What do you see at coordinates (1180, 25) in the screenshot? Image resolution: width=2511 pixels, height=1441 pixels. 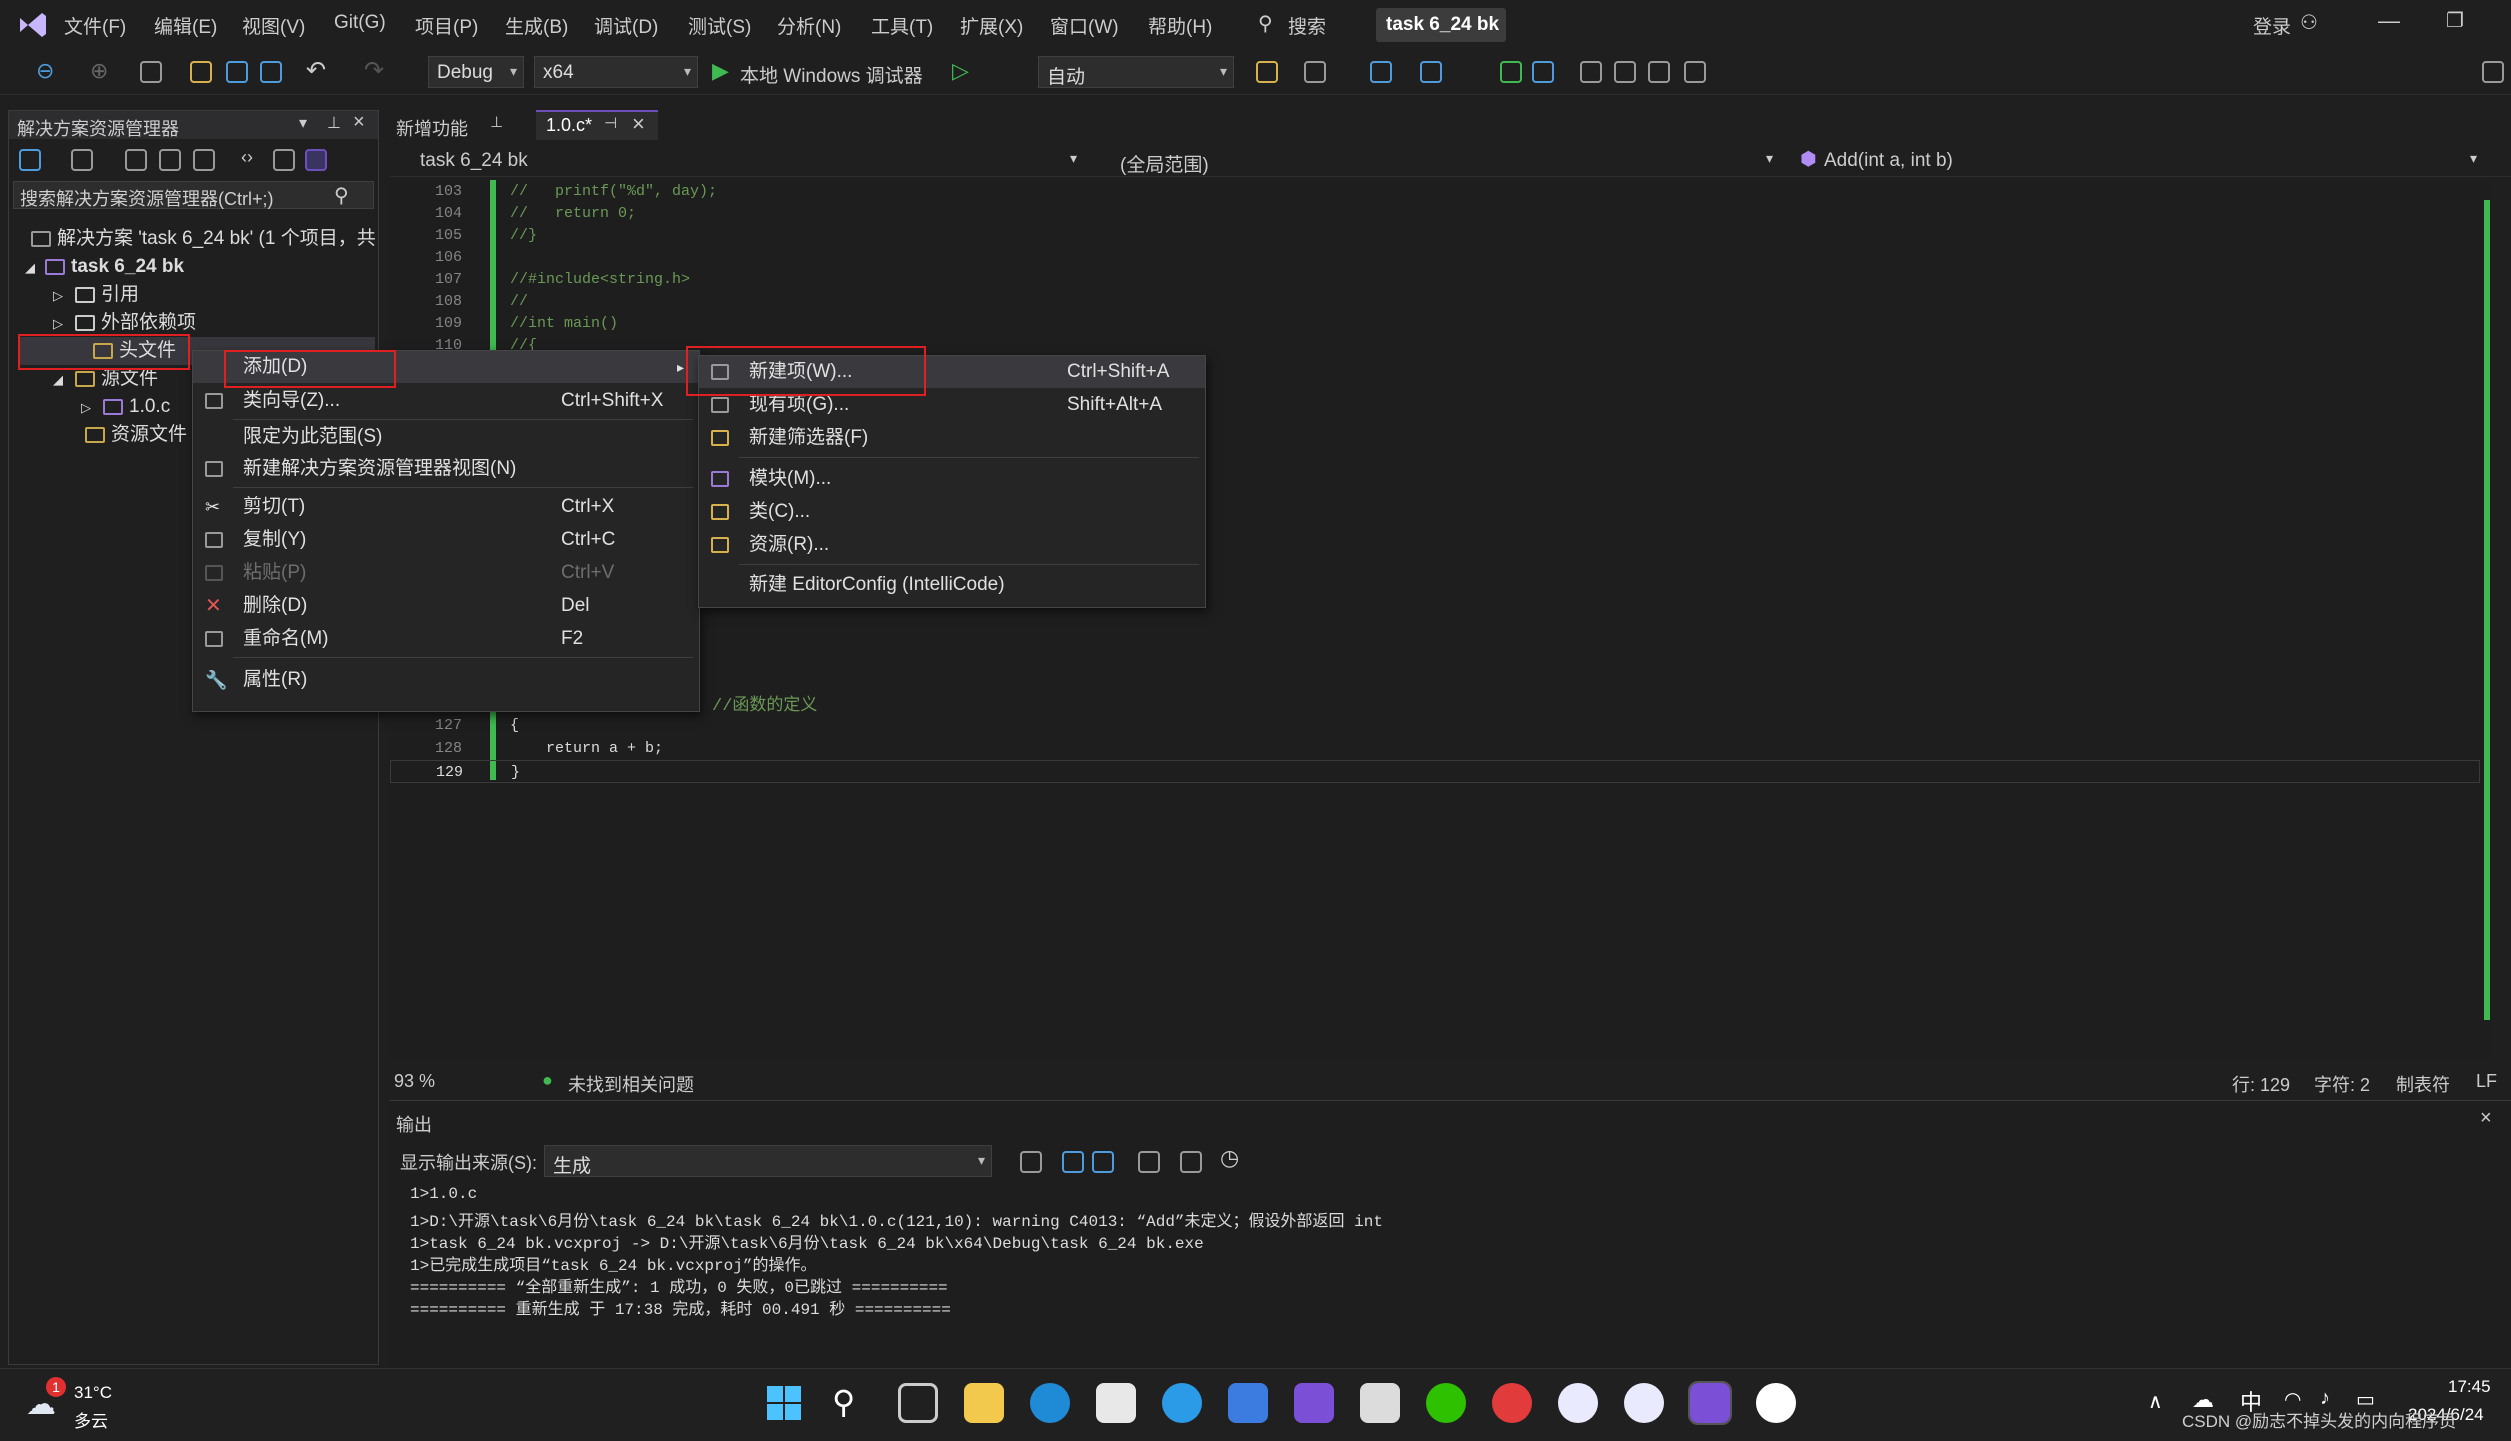 I see `menu-help: 帮助(H)` at bounding box center [1180, 25].